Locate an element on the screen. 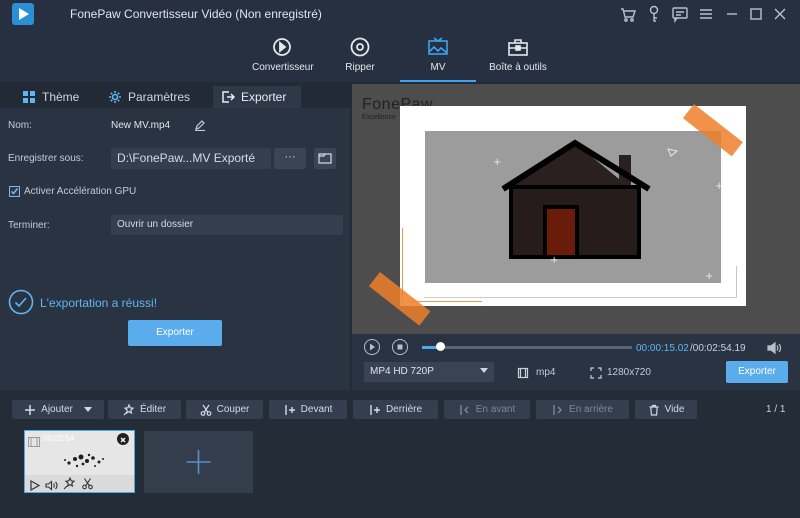 The image size is (800, 518). house-icon: + + + + is located at coordinates (608, 210).